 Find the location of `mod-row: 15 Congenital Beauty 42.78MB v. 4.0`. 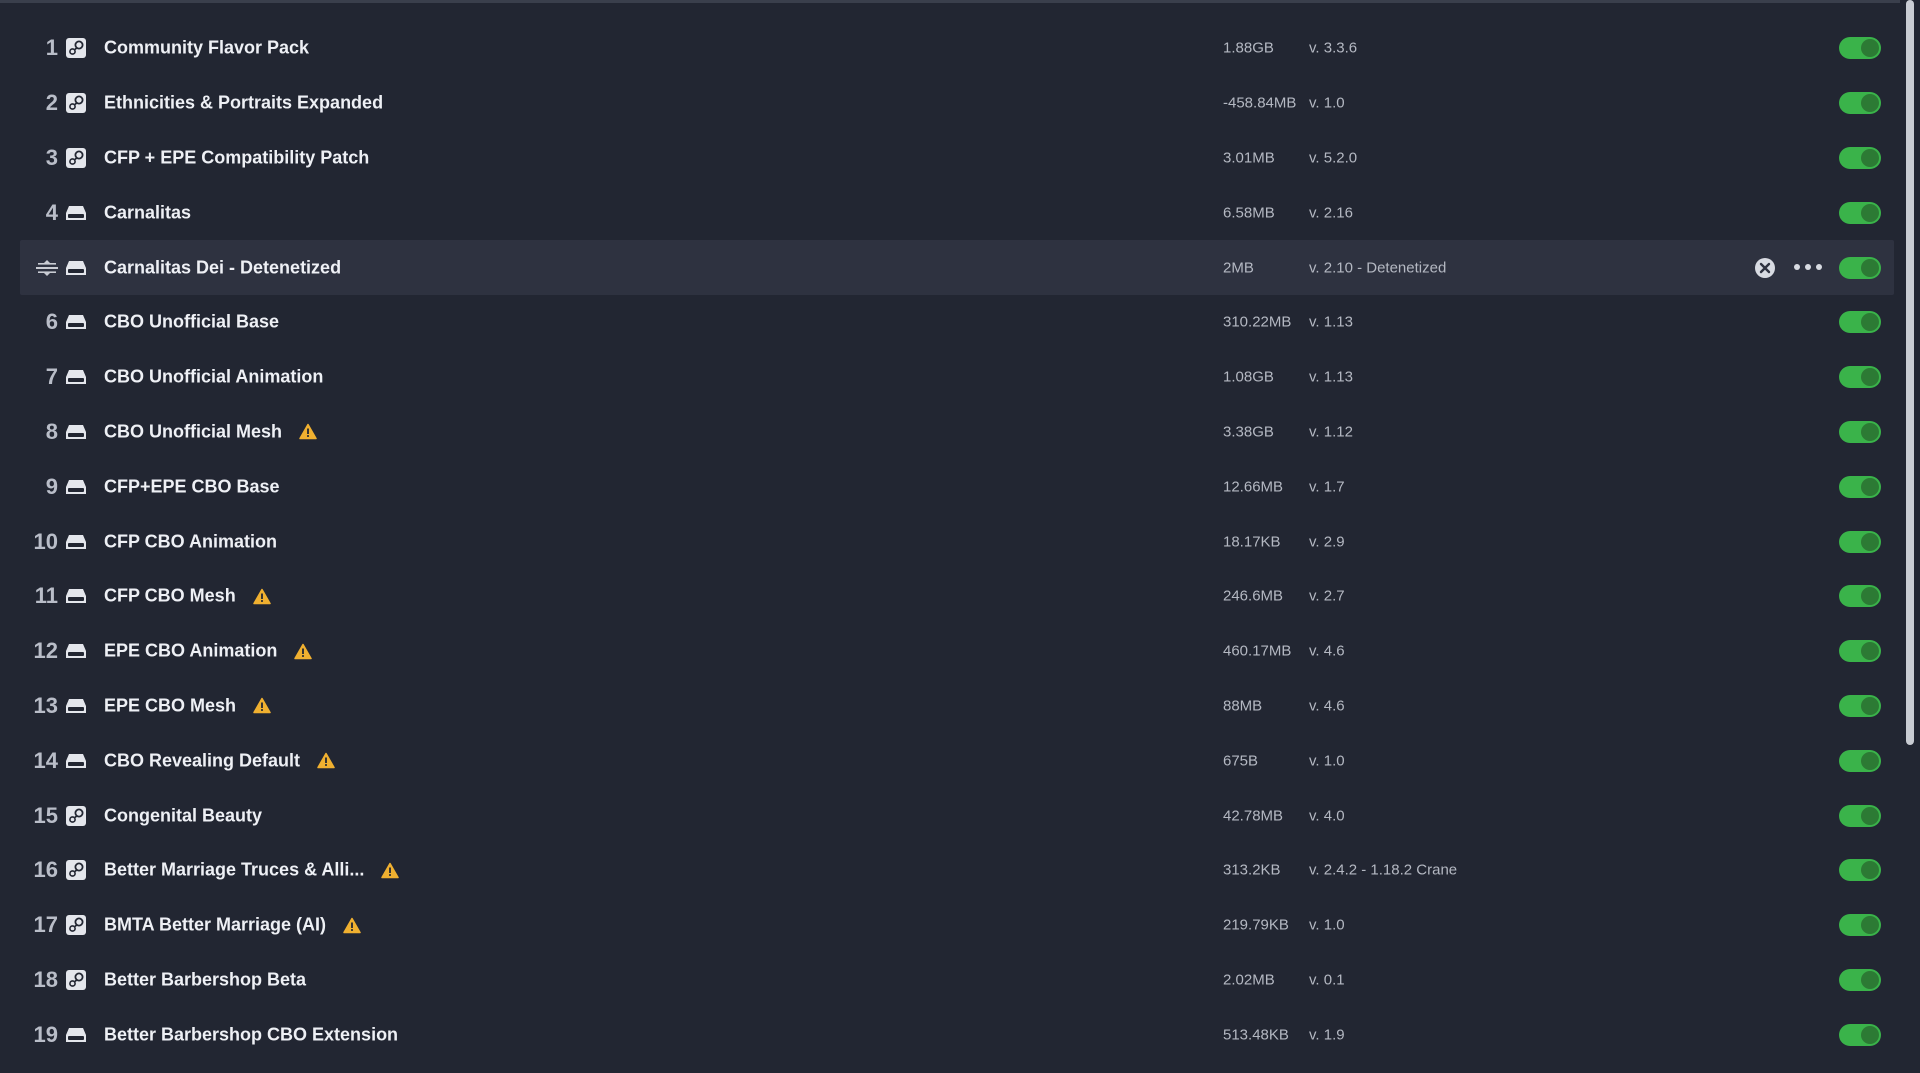

mod-row: 15 Congenital Beauty 42.78MB v. 4.0 is located at coordinates (957, 815).